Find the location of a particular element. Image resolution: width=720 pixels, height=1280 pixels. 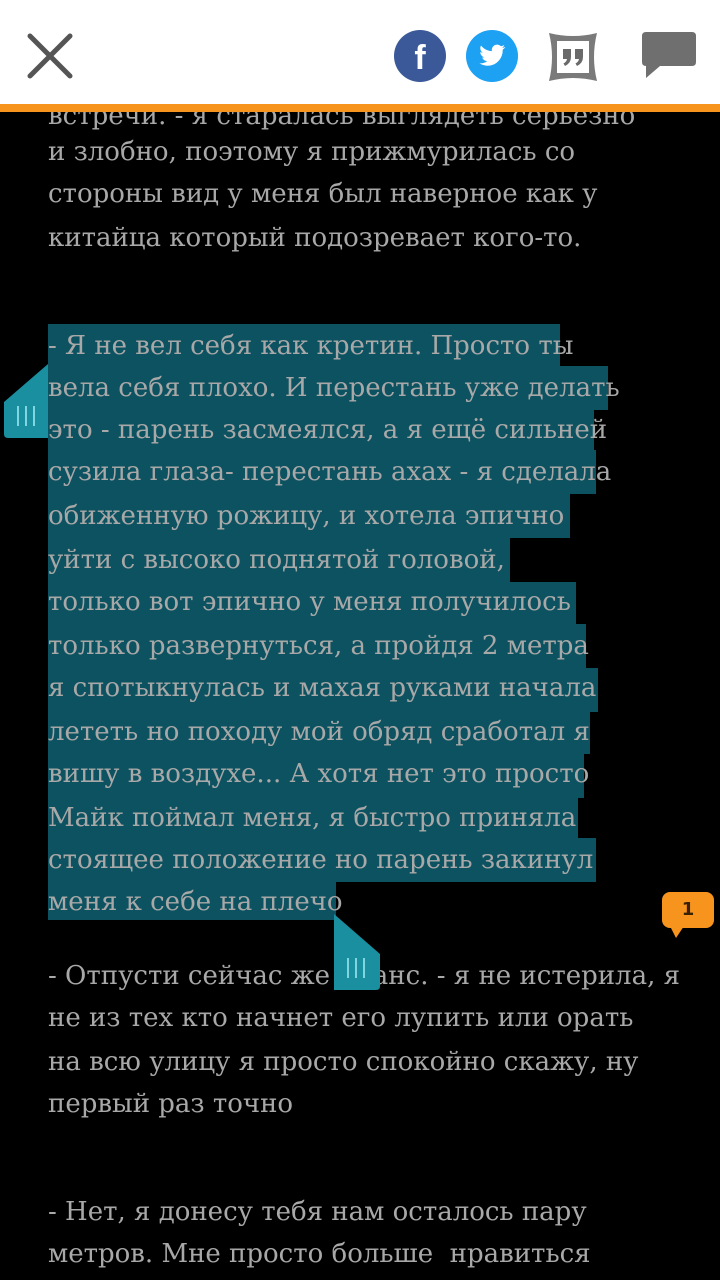

quote-button is located at coordinates (573, 57).